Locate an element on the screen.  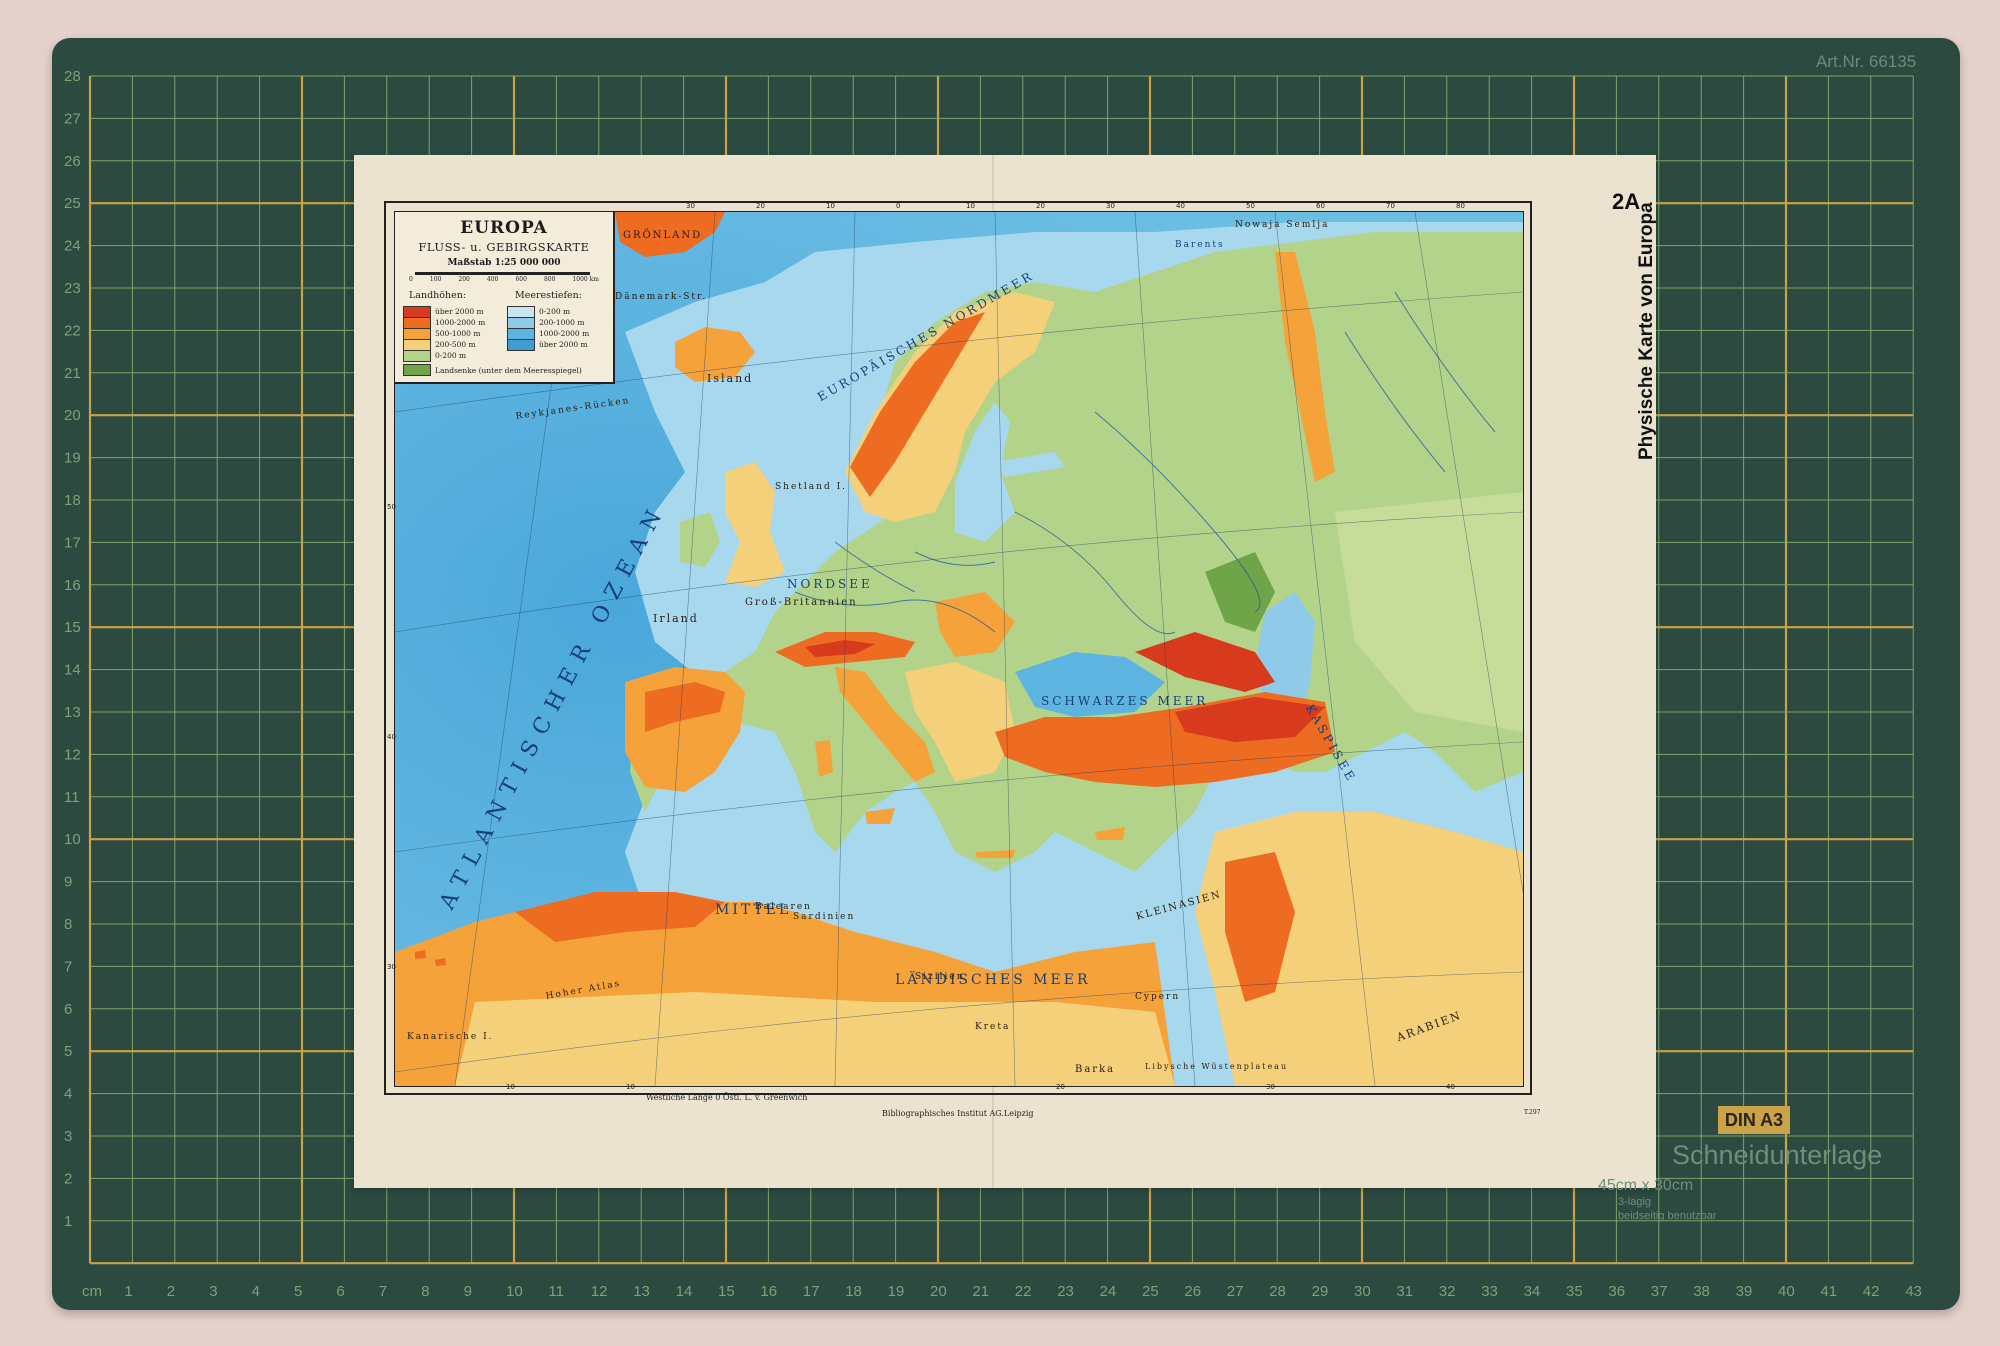
label-crete: Kreta is located at coordinates (993, 1027).